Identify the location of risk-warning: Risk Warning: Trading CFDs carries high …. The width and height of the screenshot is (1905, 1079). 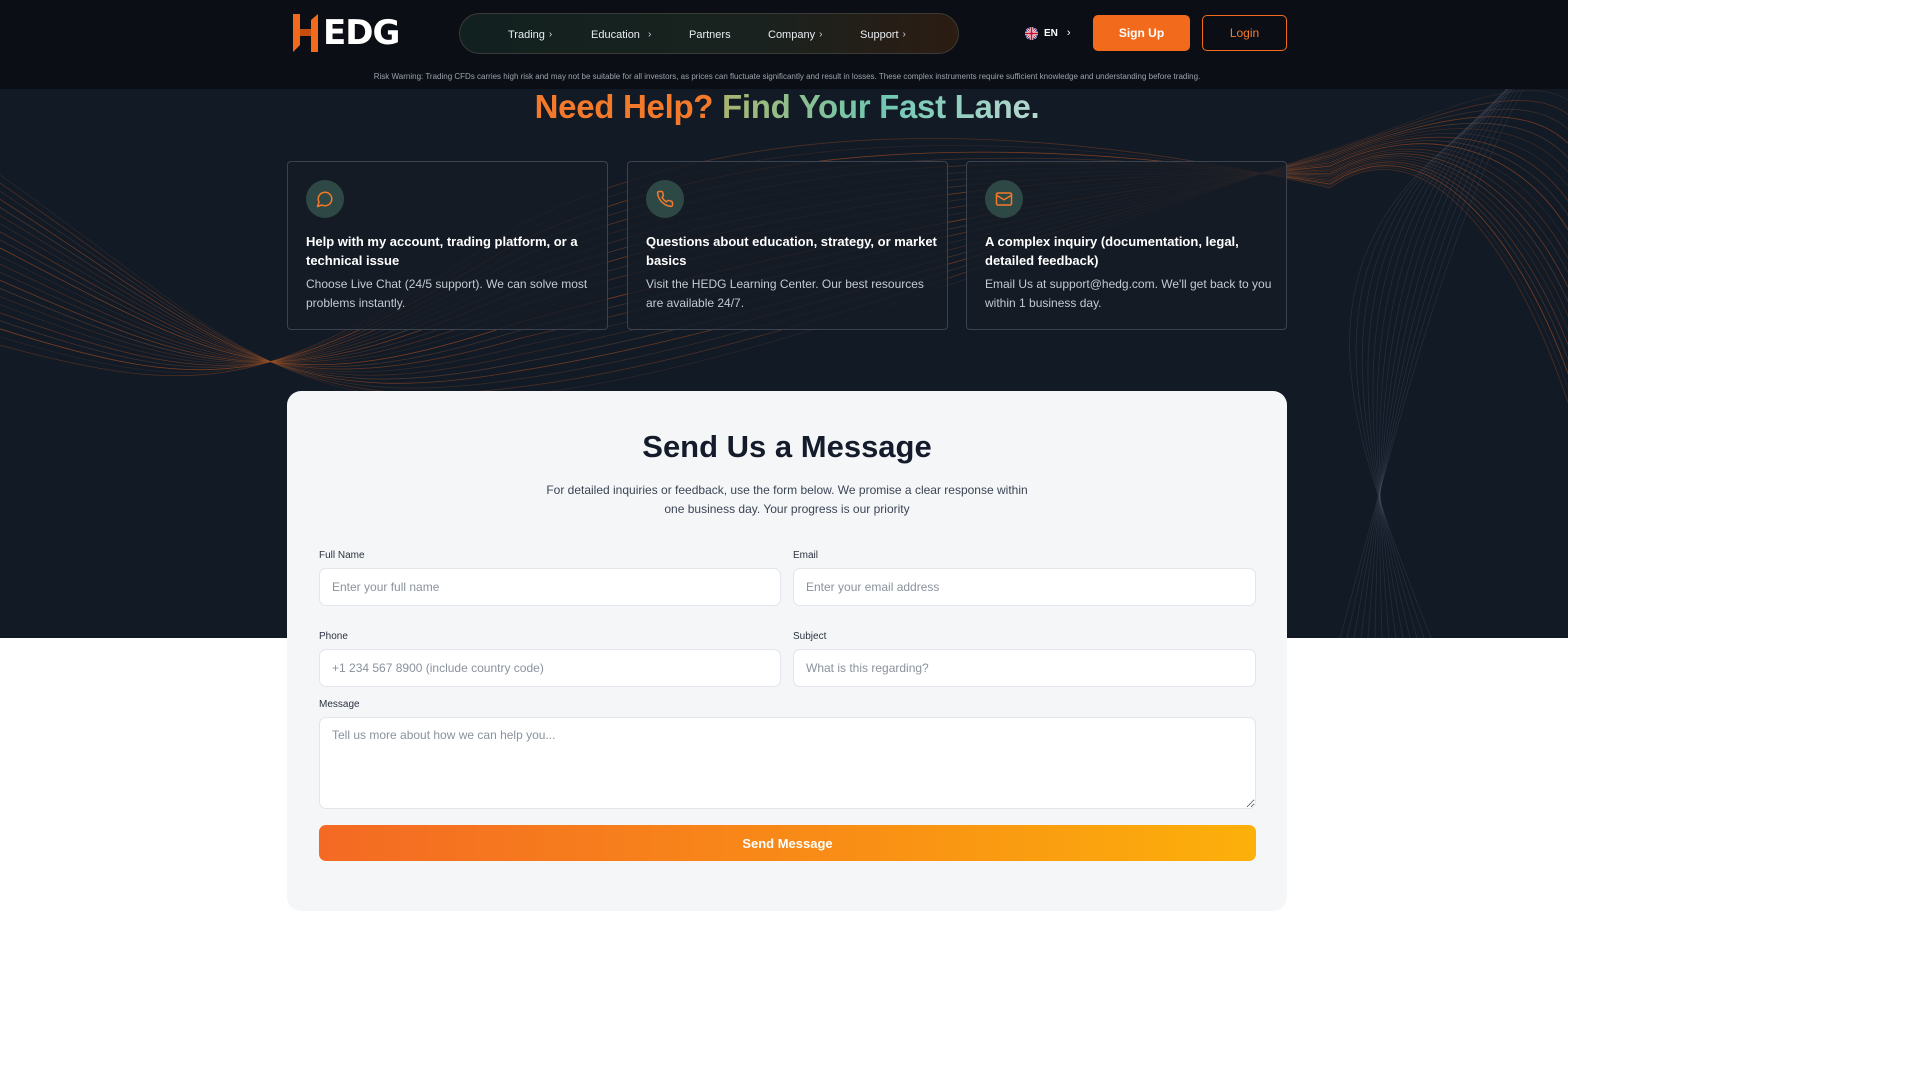
(787, 76).